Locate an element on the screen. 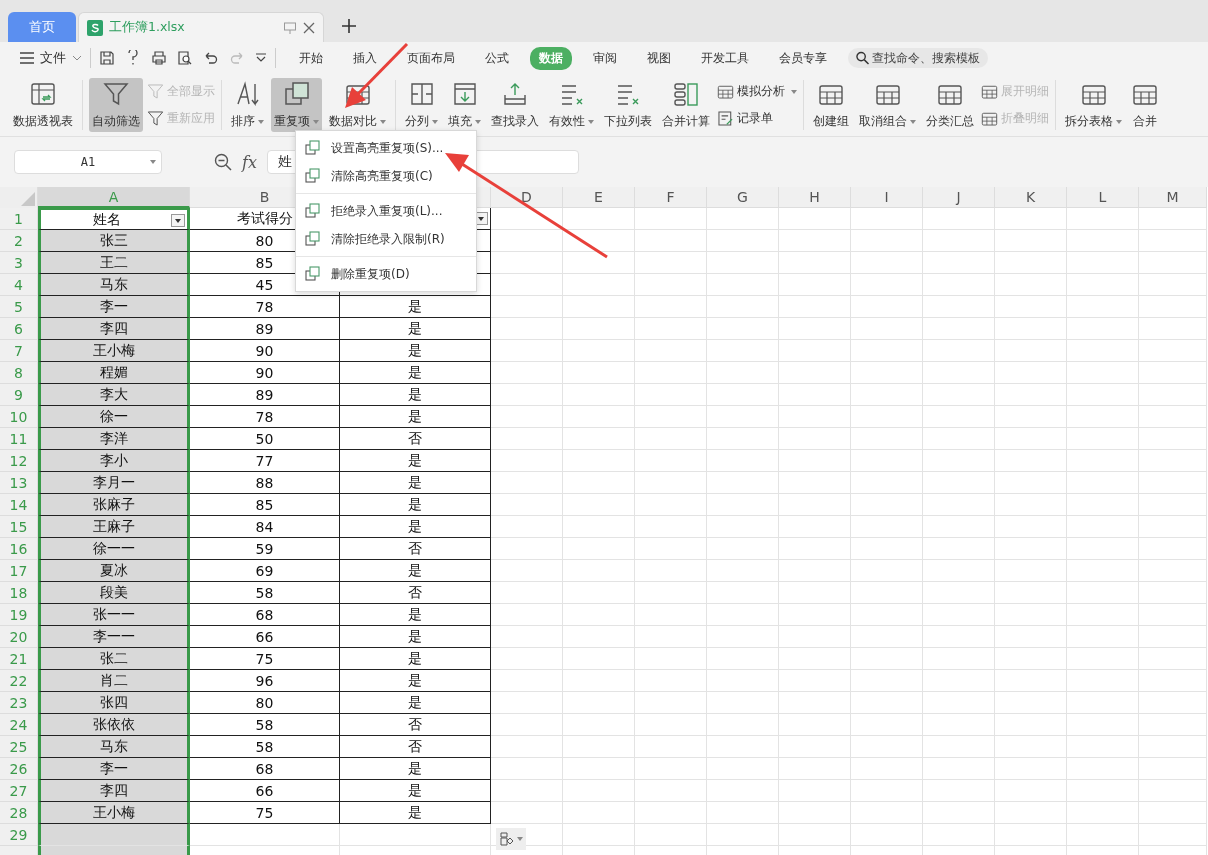 The image size is (1208, 855). ribbon-button: 查找录入 is located at coordinates (515, 105).